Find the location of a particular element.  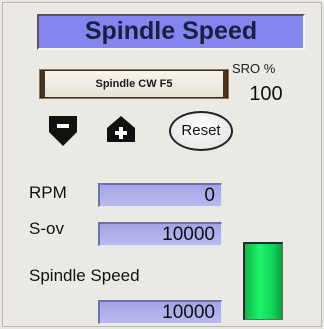

sro-label: SRO % is located at coordinates (254, 68).